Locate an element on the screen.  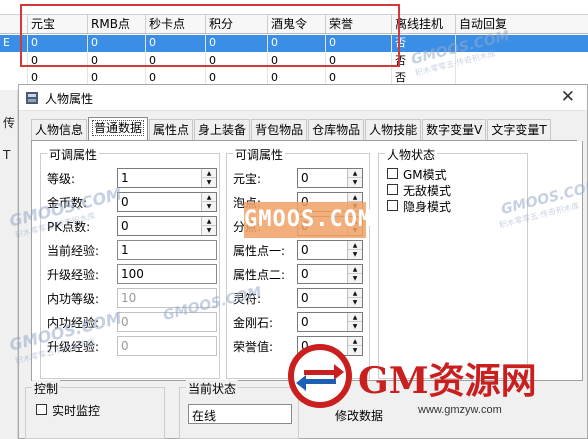
tab-attribute-points: 属性点 is located at coordinates (171, 129).